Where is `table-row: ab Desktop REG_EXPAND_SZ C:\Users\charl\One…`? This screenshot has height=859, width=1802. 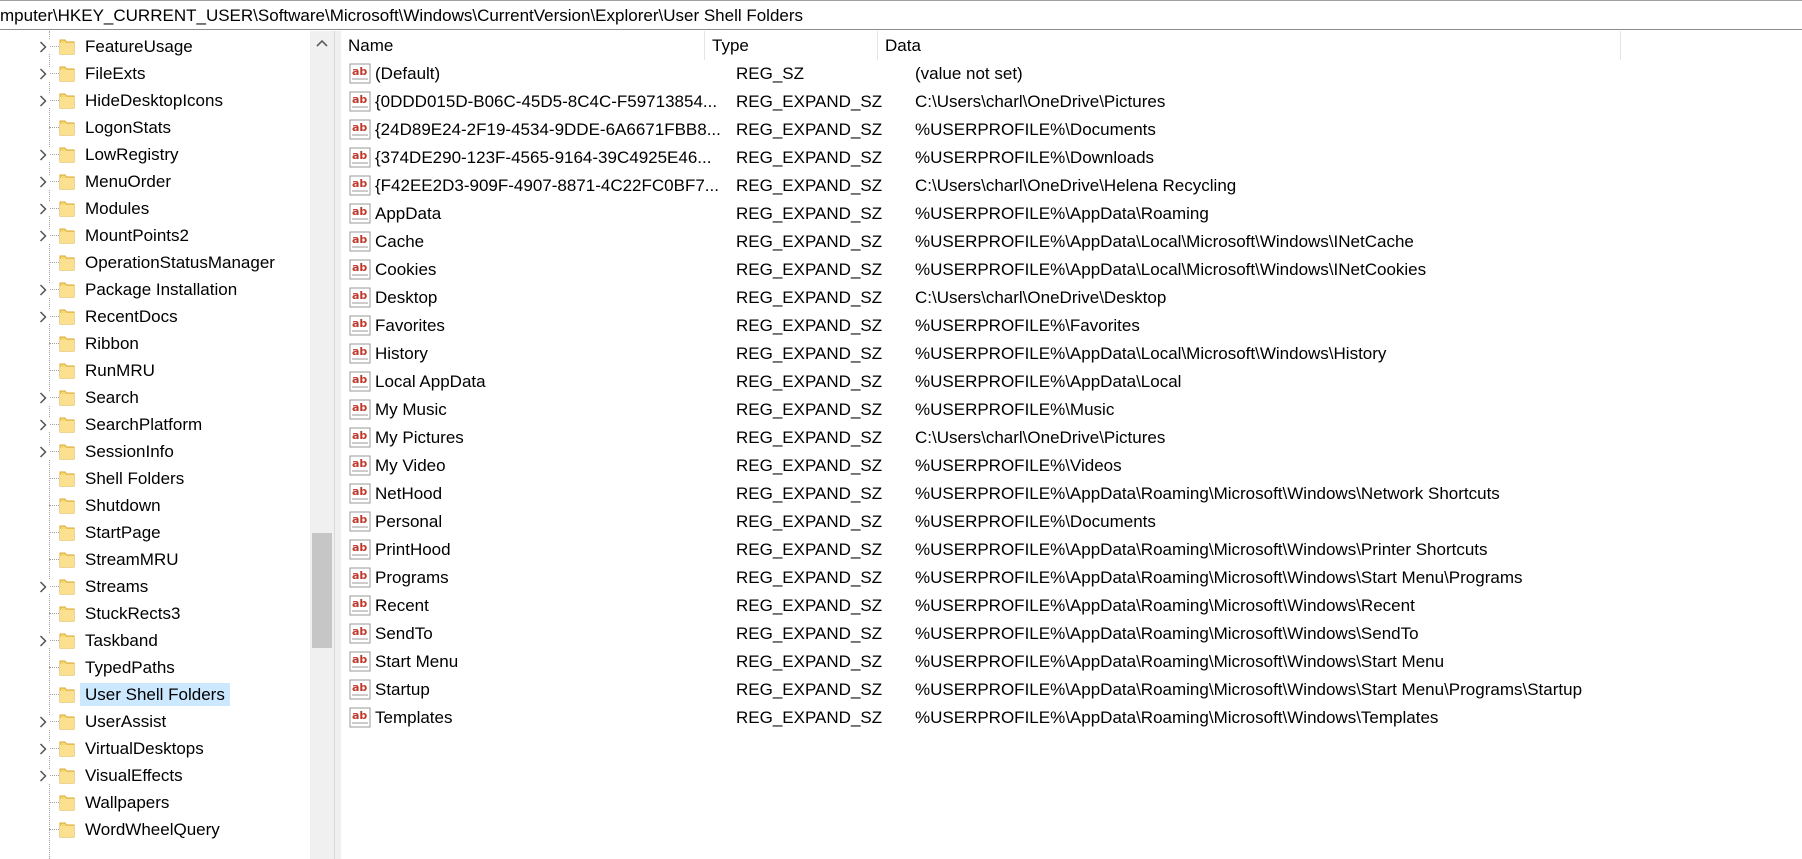 table-row: ab Desktop REG_EXPAND_SZ C:\Users\charl\One… is located at coordinates (1071, 298).